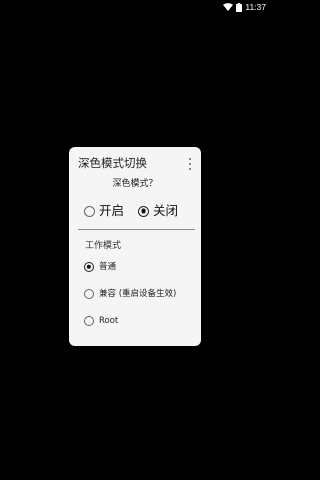 The height and width of the screenshot is (480, 320). I want to click on divider, so click(136, 229).